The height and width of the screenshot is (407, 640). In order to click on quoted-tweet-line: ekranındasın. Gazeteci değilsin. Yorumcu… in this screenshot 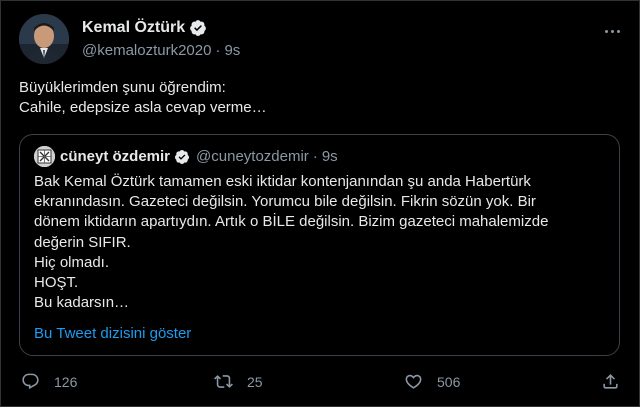, I will do `click(285, 202)`.